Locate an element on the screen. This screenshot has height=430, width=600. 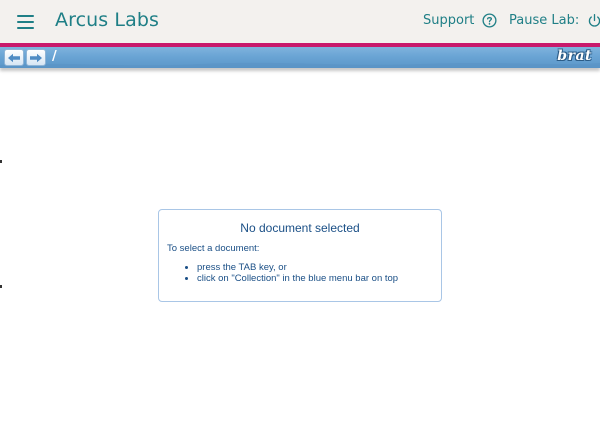
back-button is located at coordinates (14, 57).